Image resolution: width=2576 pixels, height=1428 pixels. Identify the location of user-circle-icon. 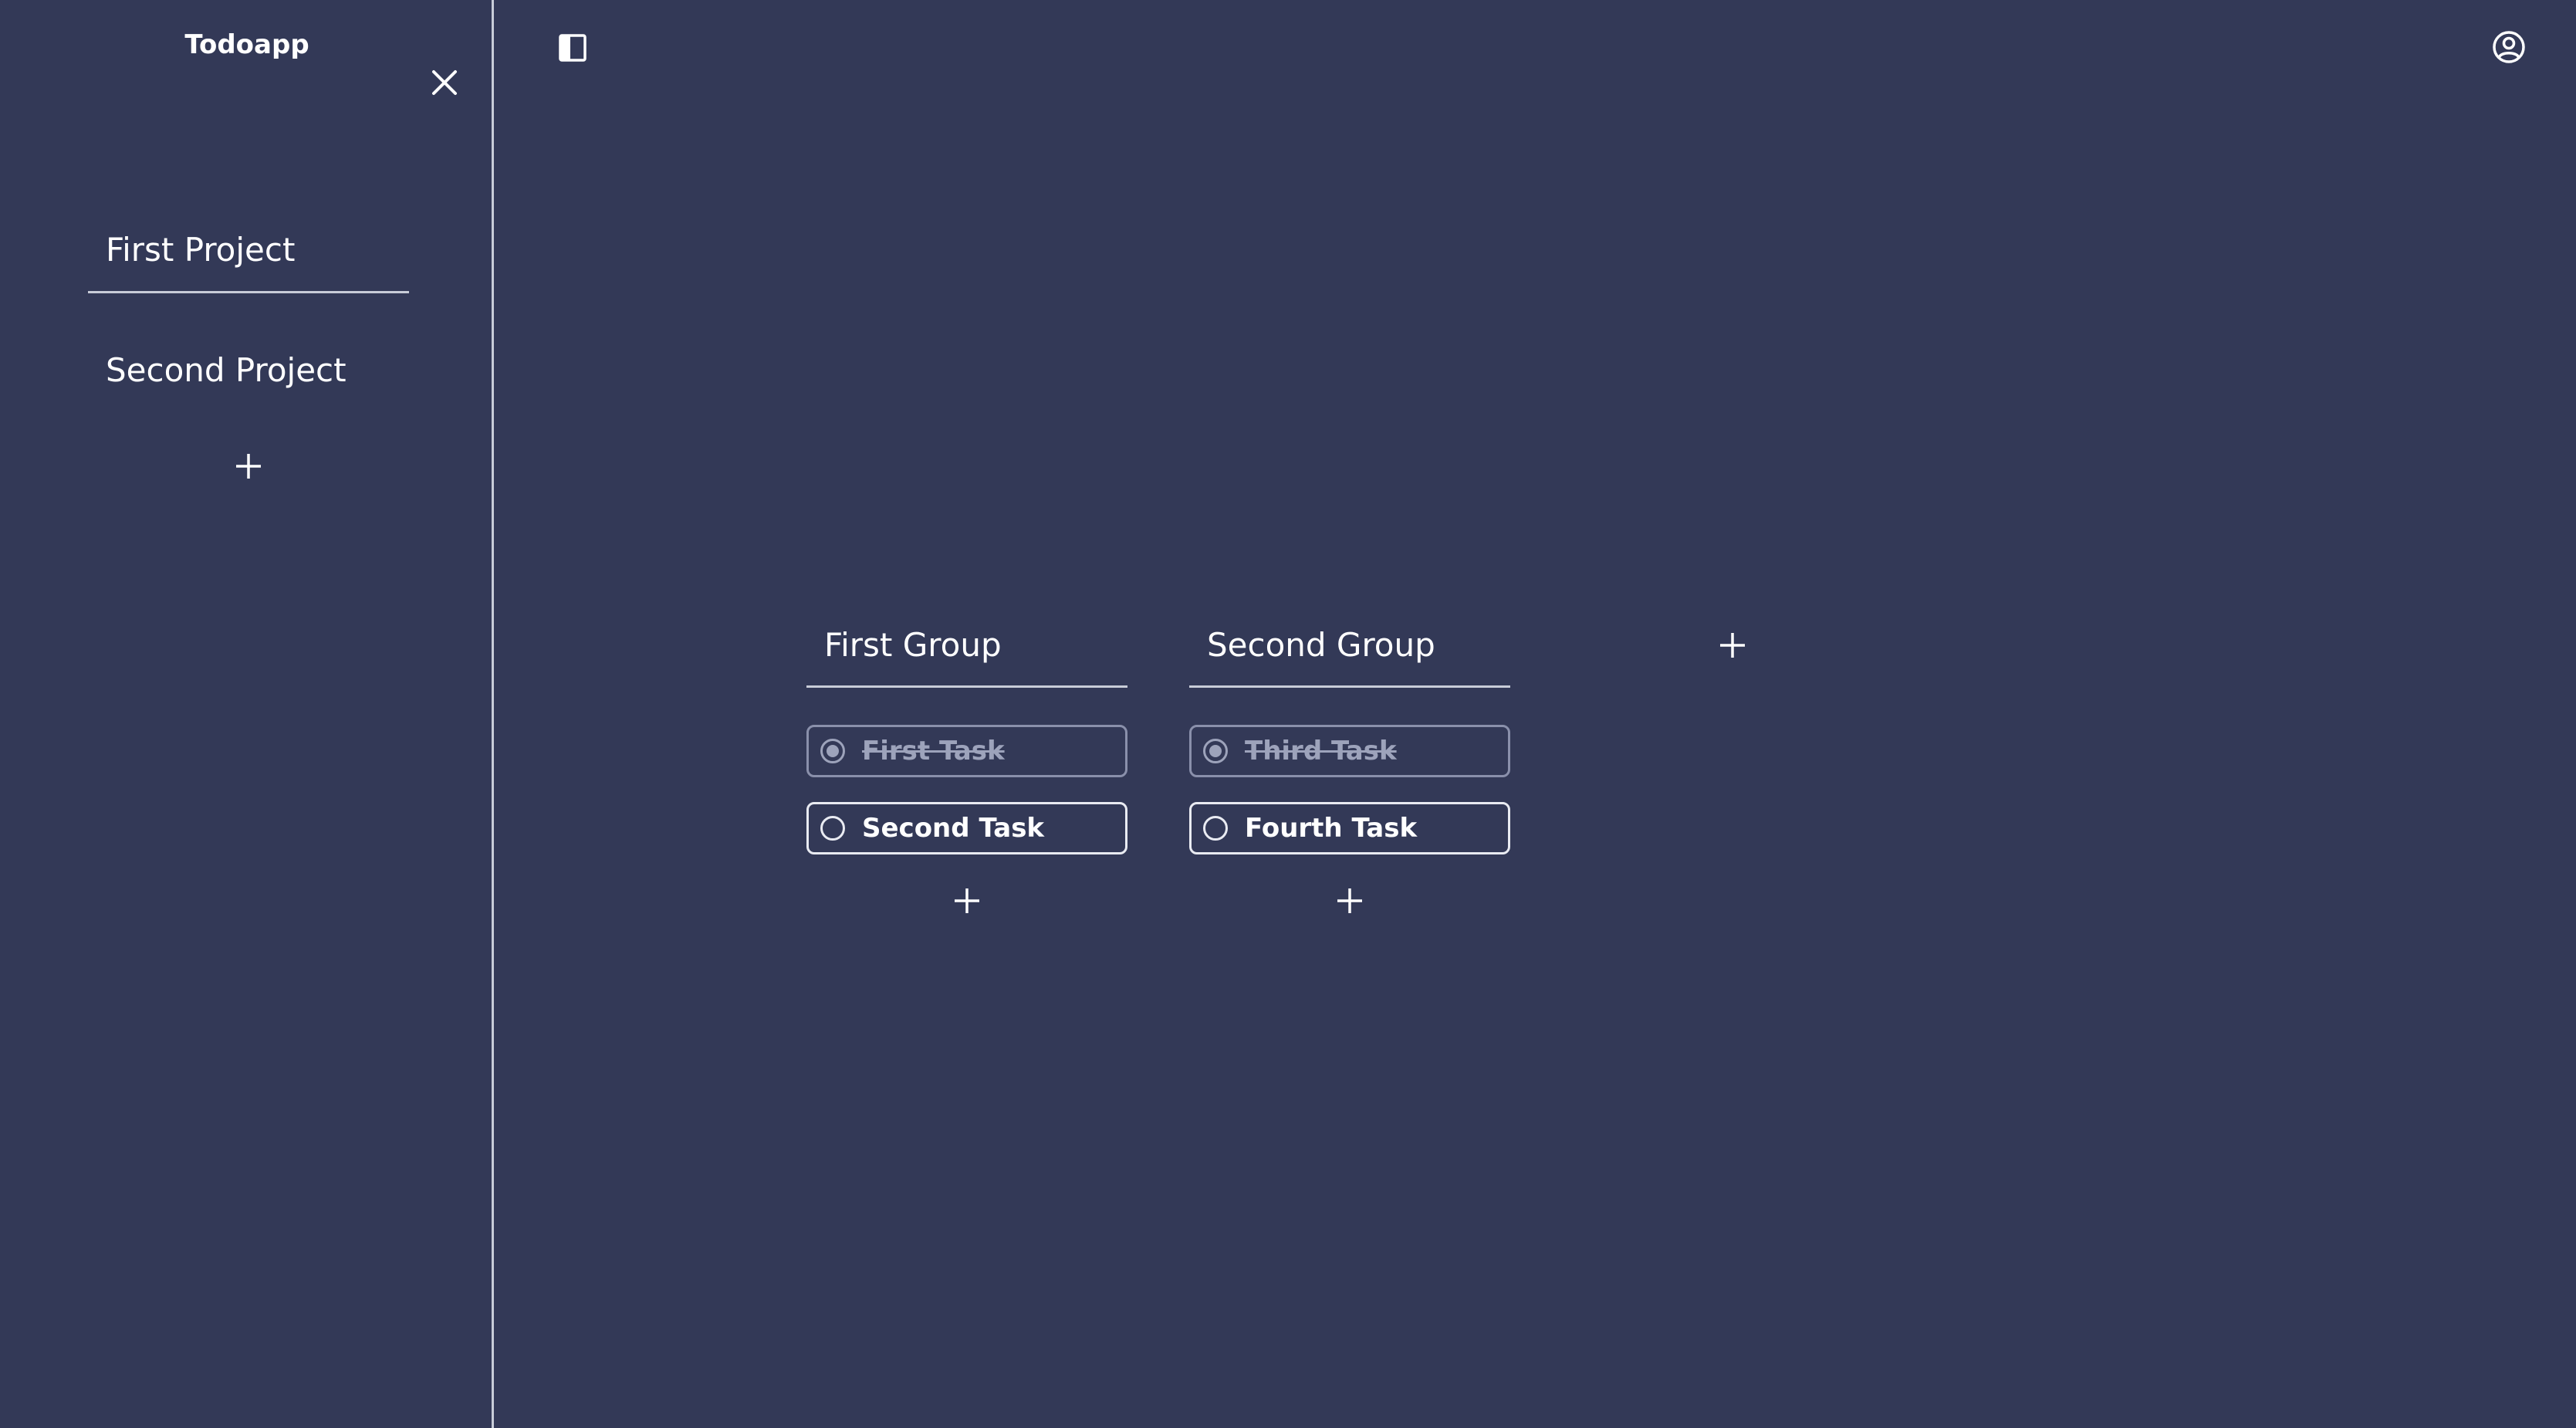
(2509, 47).